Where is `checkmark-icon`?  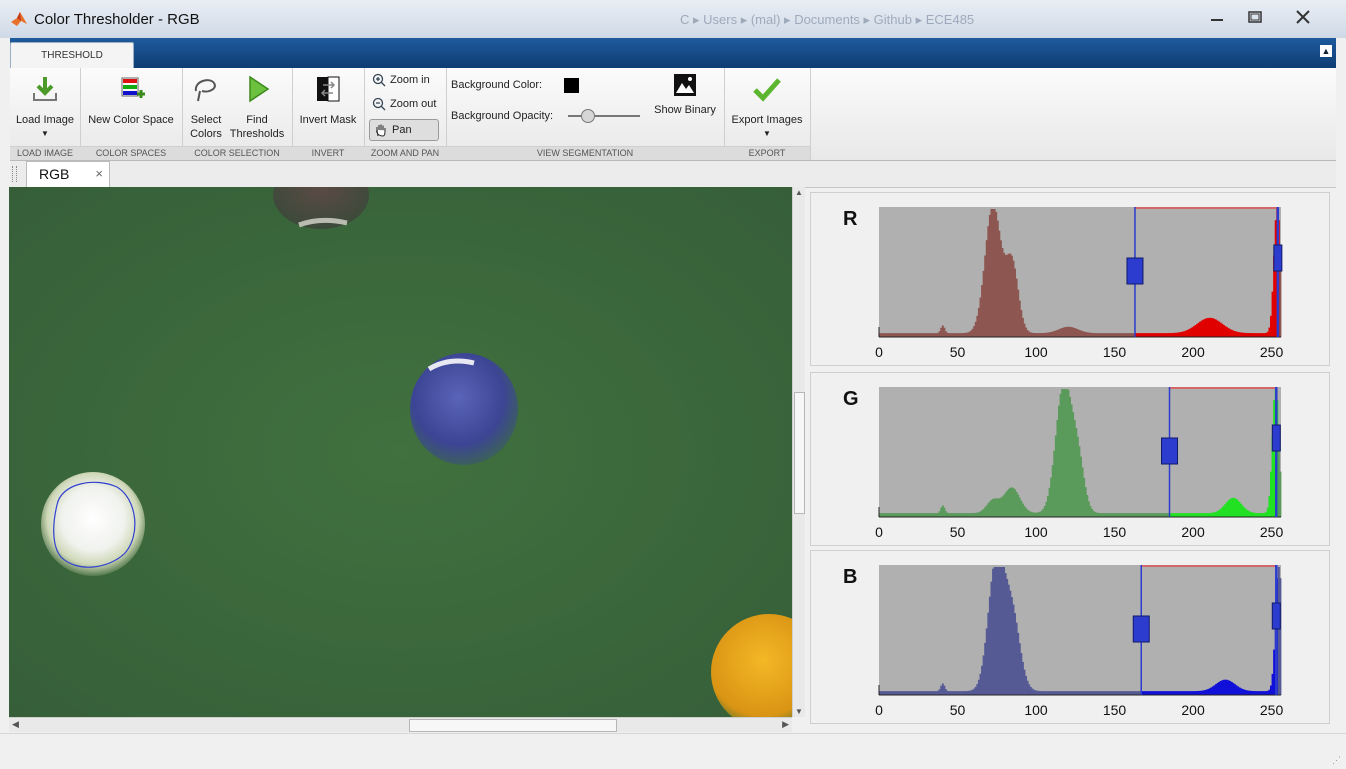
checkmark-icon is located at coordinates (767, 90).